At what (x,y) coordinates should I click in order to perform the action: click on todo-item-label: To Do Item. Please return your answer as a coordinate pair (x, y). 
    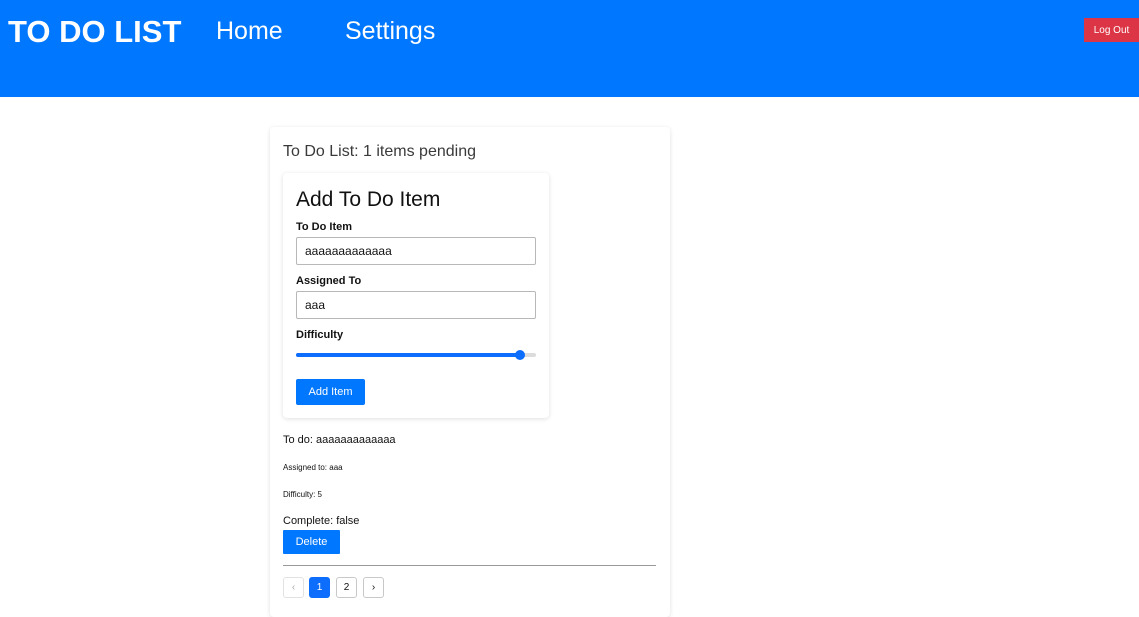
    Looking at the image, I should click on (324, 227).